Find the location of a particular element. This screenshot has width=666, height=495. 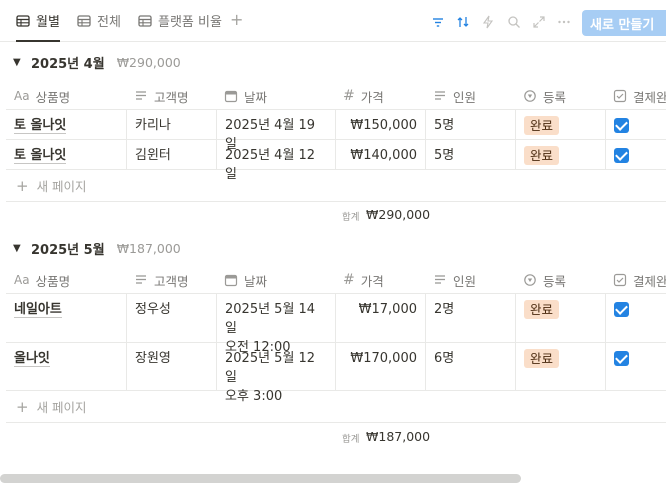

group-title: 2025년 4월 is located at coordinates (68, 64).